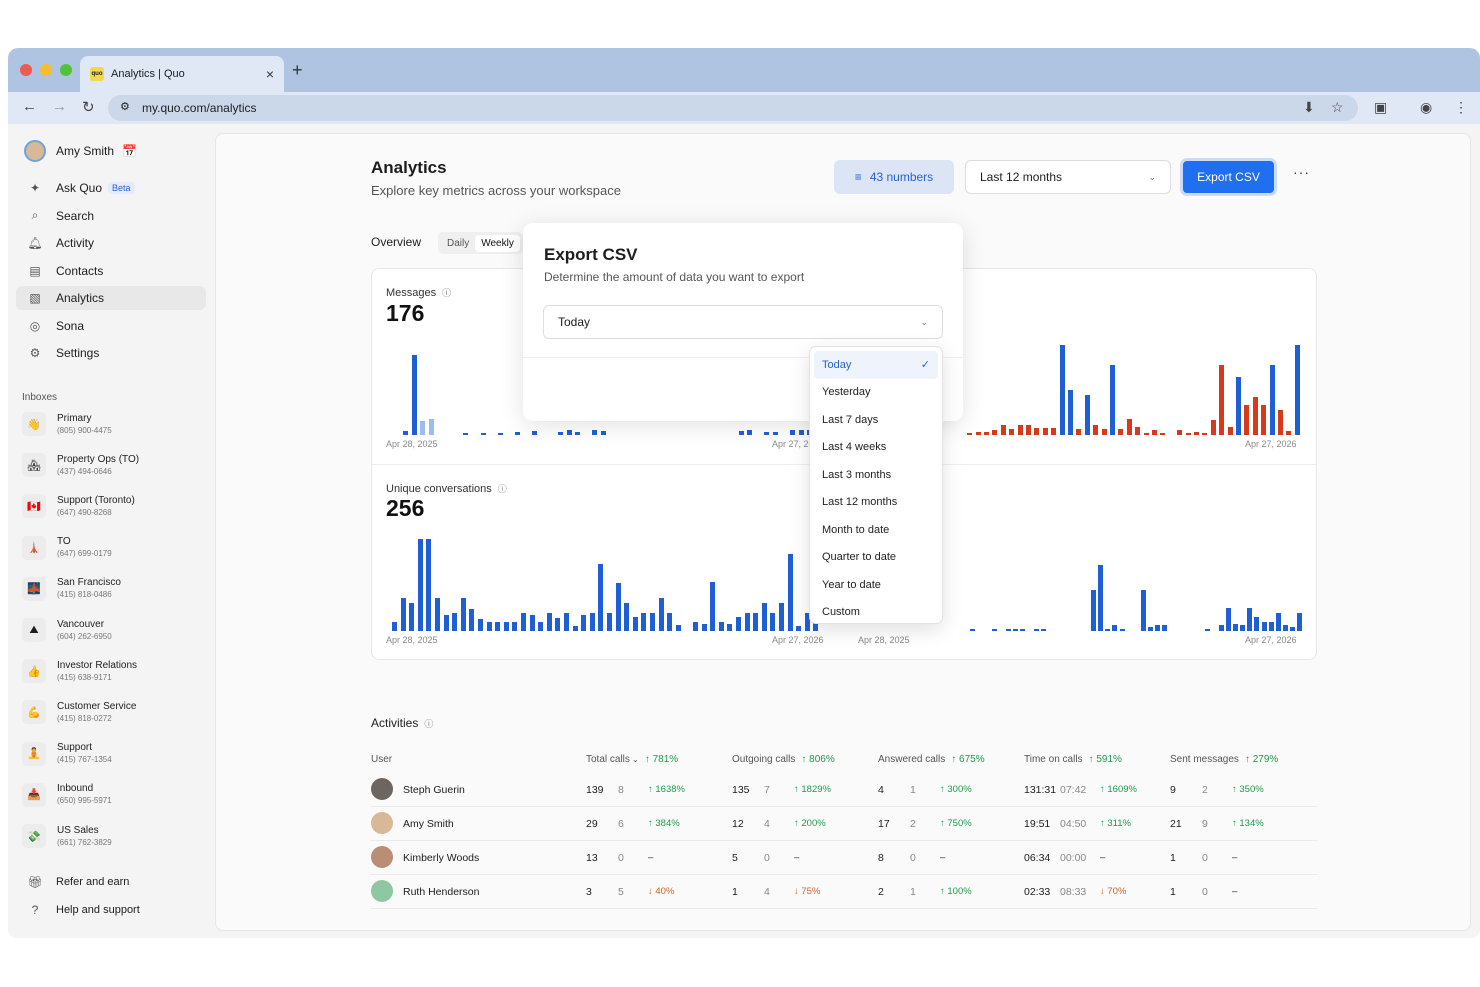 The height and width of the screenshot is (987, 1480). Describe the element at coordinates (1073, 759) in the screenshot. I see `column-header: Time on calls ↑ 591%` at that location.